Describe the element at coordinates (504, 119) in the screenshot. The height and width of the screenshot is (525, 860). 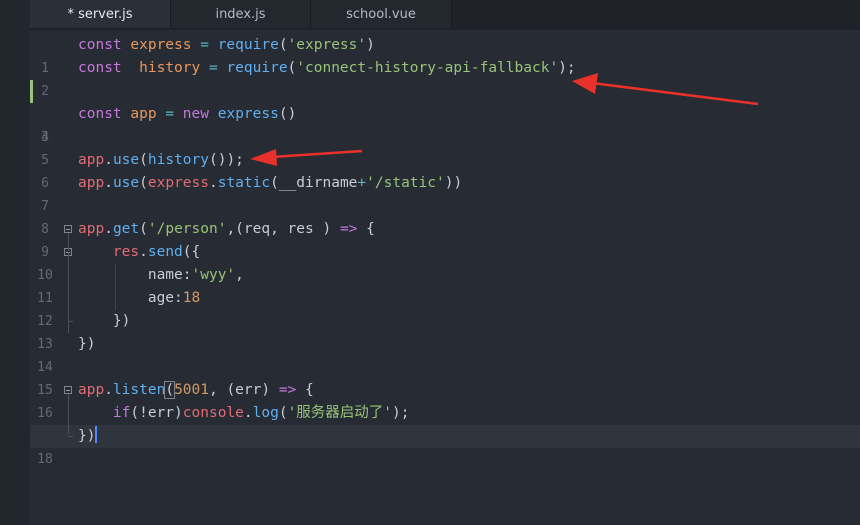
I see `annotation-arrows` at that location.